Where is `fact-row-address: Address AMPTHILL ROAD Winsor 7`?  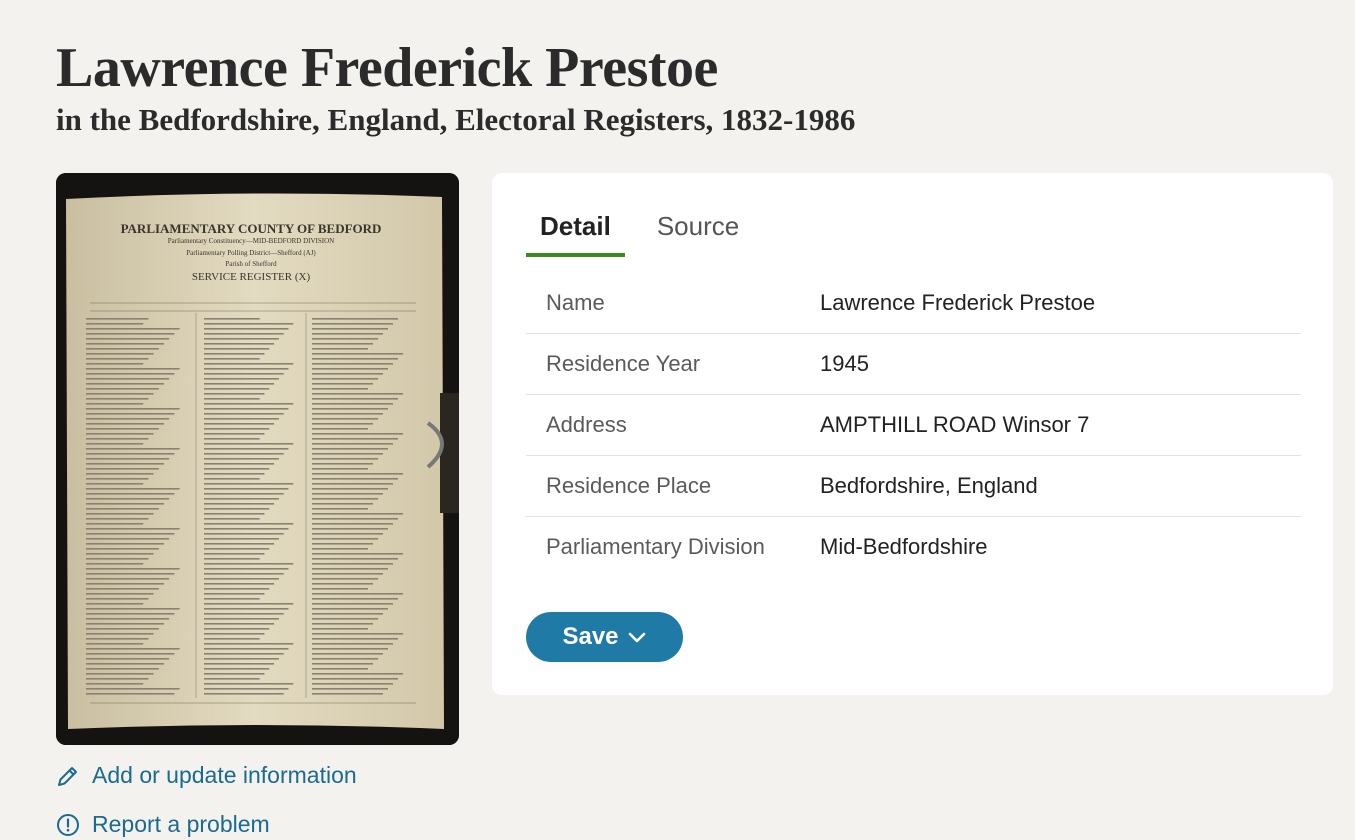 fact-row-address: Address AMPTHILL ROAD Winsor 7 is located at coordinates (913, 425).